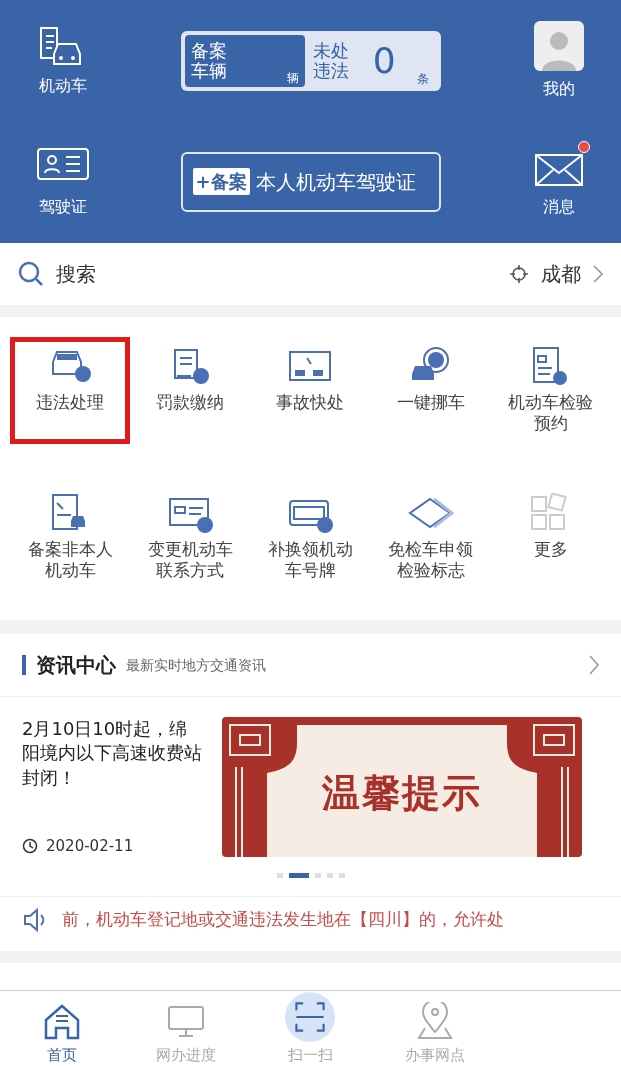  I want to click on service-item: 补换领机动车号牌, so click(310, 536).